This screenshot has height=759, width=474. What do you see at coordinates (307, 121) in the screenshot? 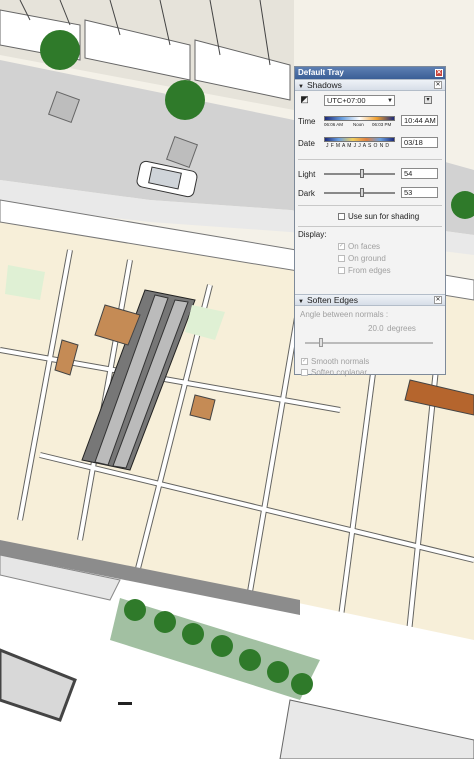
I see `time-label: Time` at bounding box center [307, 121].